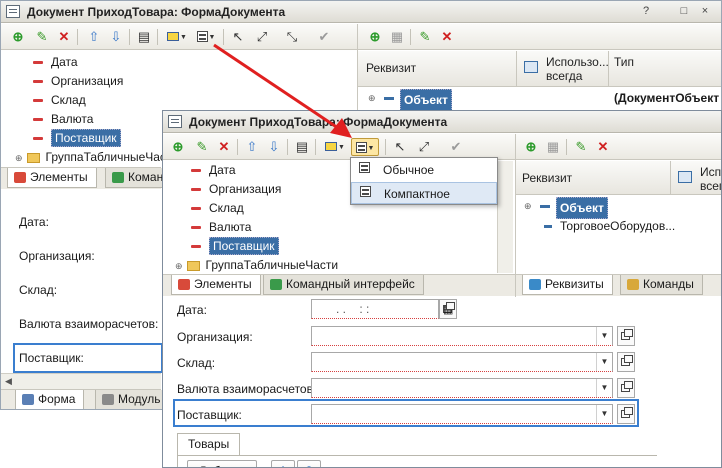 The height and width of the screenshot is (468, 722). What do you see at coordinates (462, 336) in the screenshot?
I see `organization-field: ▼` at bounding box center [462, 336].